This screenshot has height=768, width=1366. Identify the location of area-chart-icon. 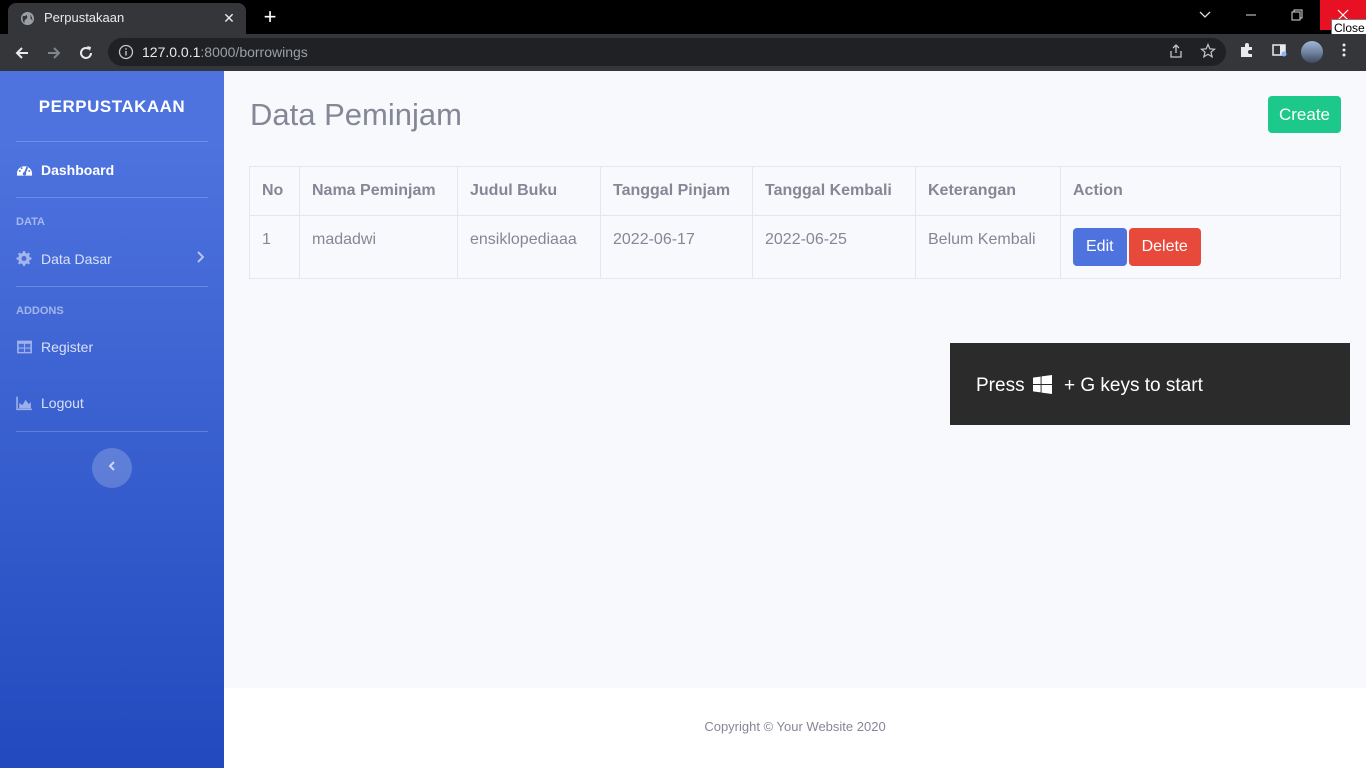
(24, 403).